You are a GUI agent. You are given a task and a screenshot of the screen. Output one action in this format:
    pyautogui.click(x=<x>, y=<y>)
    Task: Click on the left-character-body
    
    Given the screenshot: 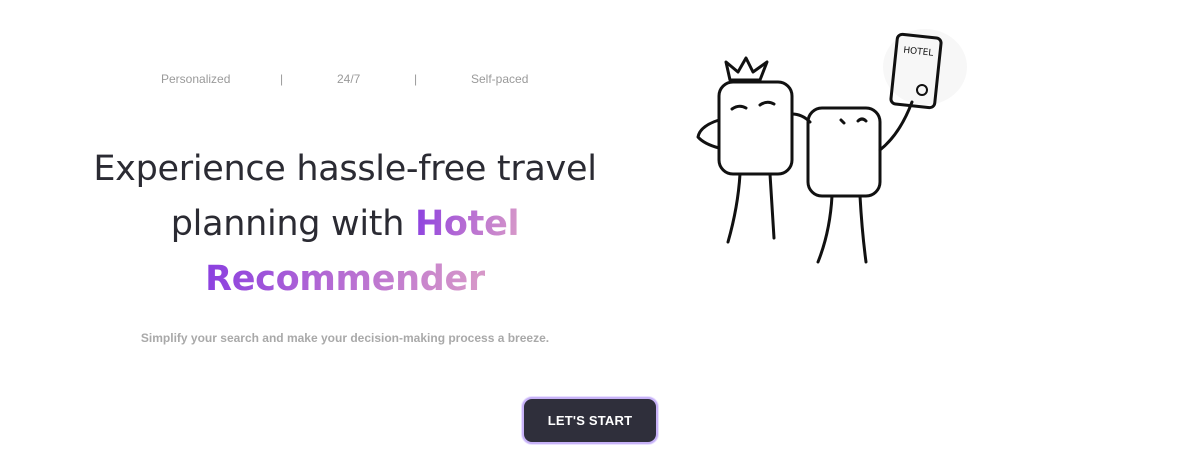 What is the action you would take?
    pyautogui.click(x=755, y=128)
    